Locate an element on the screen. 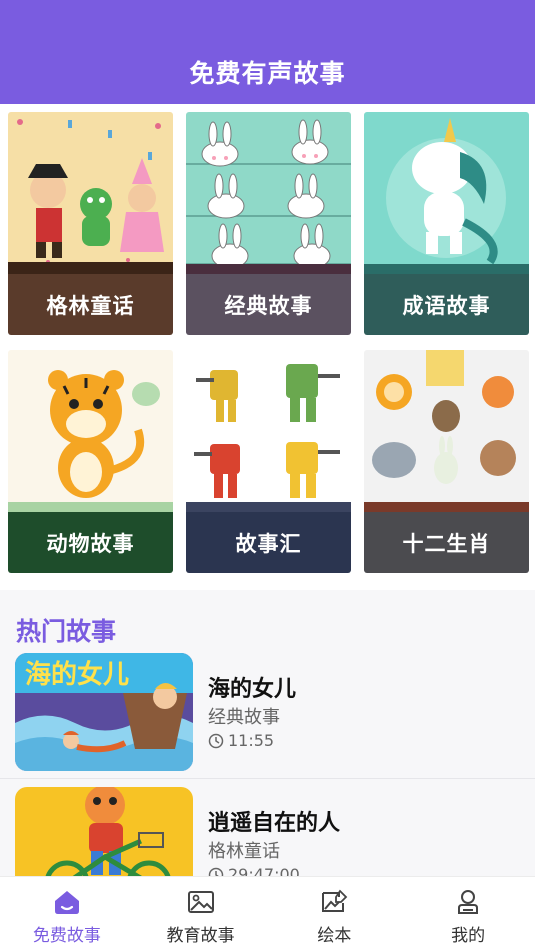 The image size is (535, 951). story-category: 经典故事 is located at coordinates (244, 717).